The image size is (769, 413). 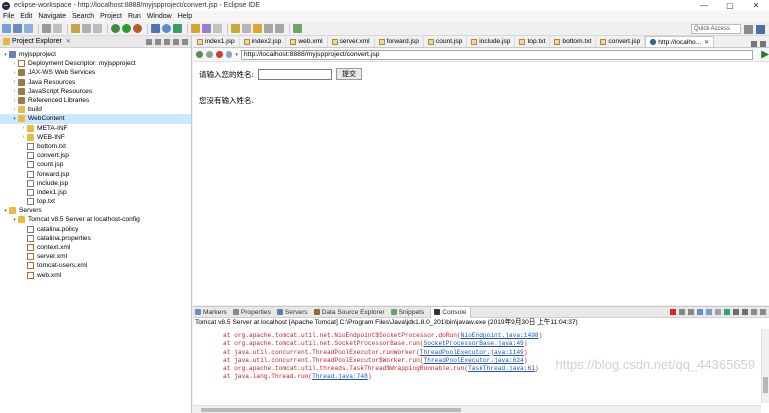 What do you see at coordinates (292, 312) in the screenshot?
I see `panel-tab-servers: Servers` at bounding box center [292, 312].